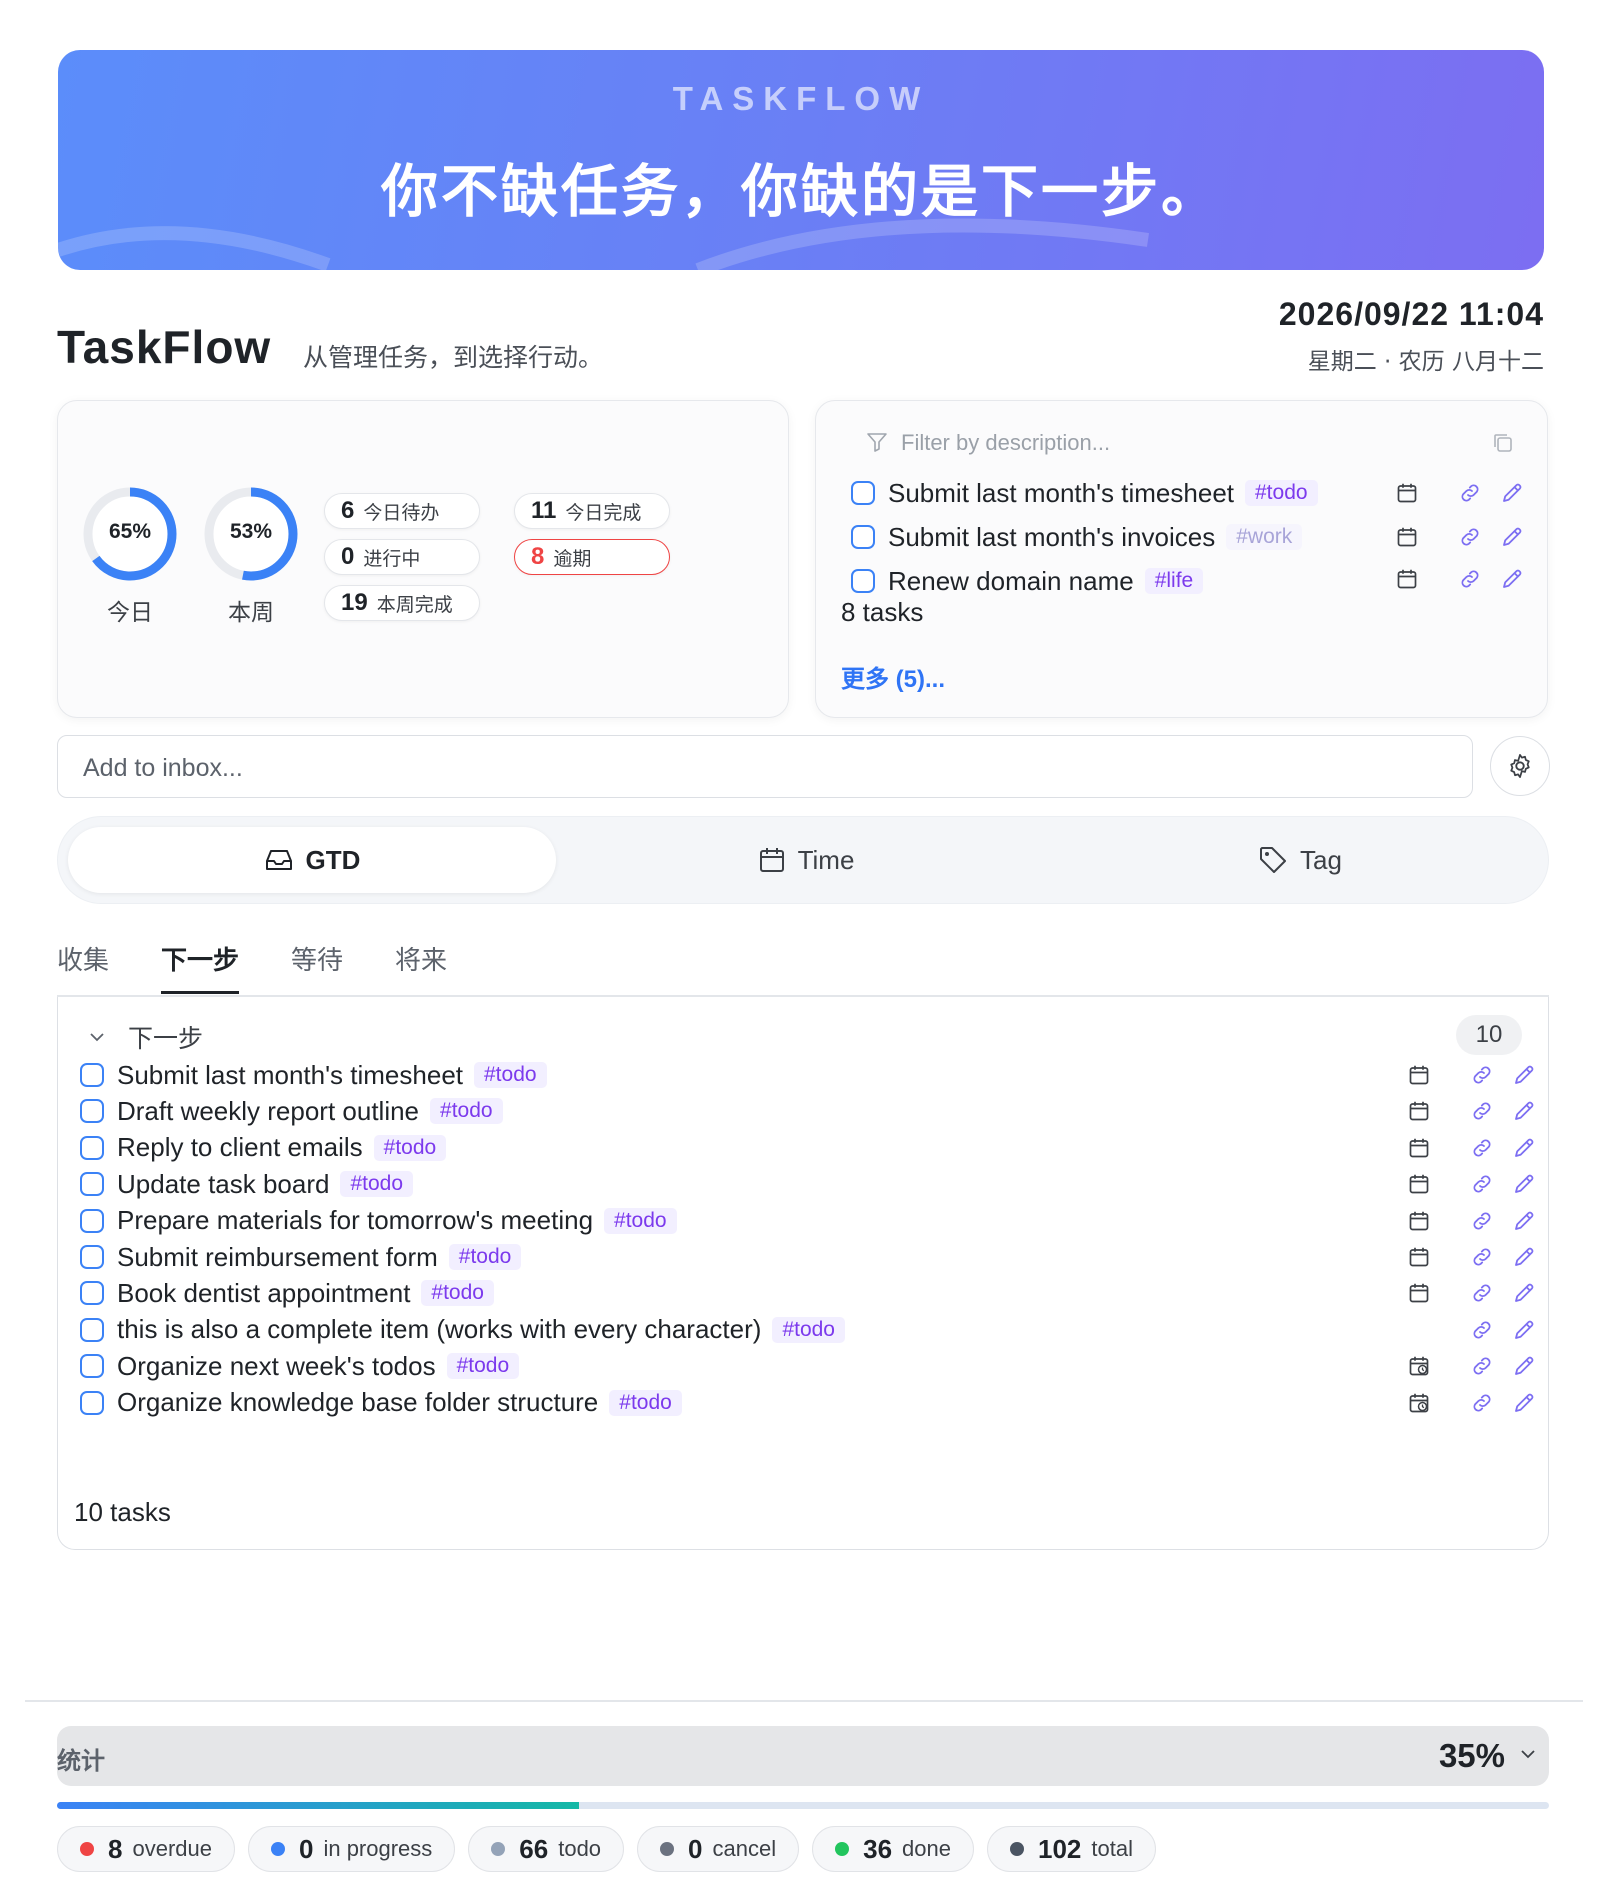  I want to click on group-header: 下一步, so click(145, 1037).